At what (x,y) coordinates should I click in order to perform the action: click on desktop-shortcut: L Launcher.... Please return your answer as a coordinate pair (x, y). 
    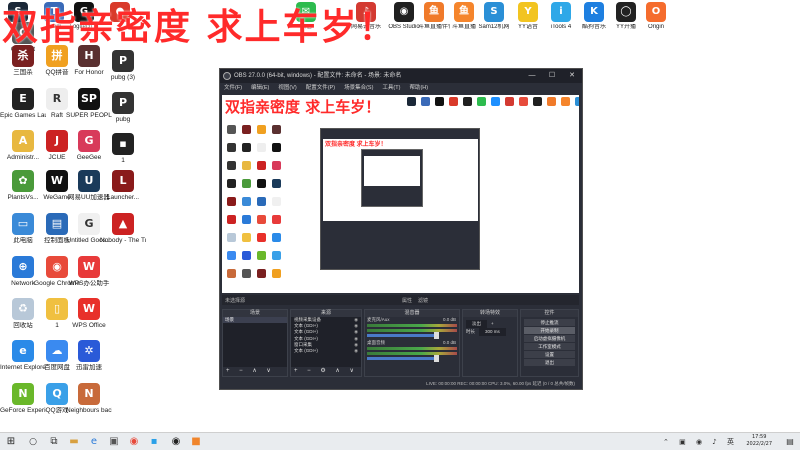
    Looking at the image, I should click on (123, 186).